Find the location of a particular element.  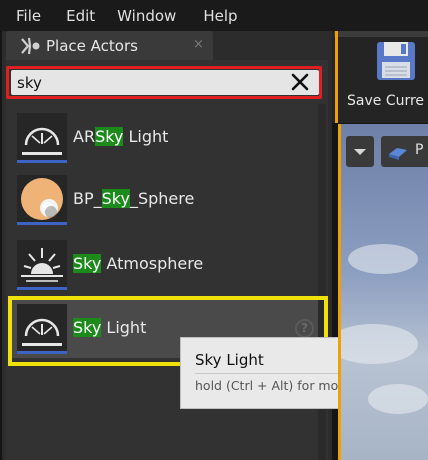

viewport-options-dropdown is located at coordinates (360, 151).